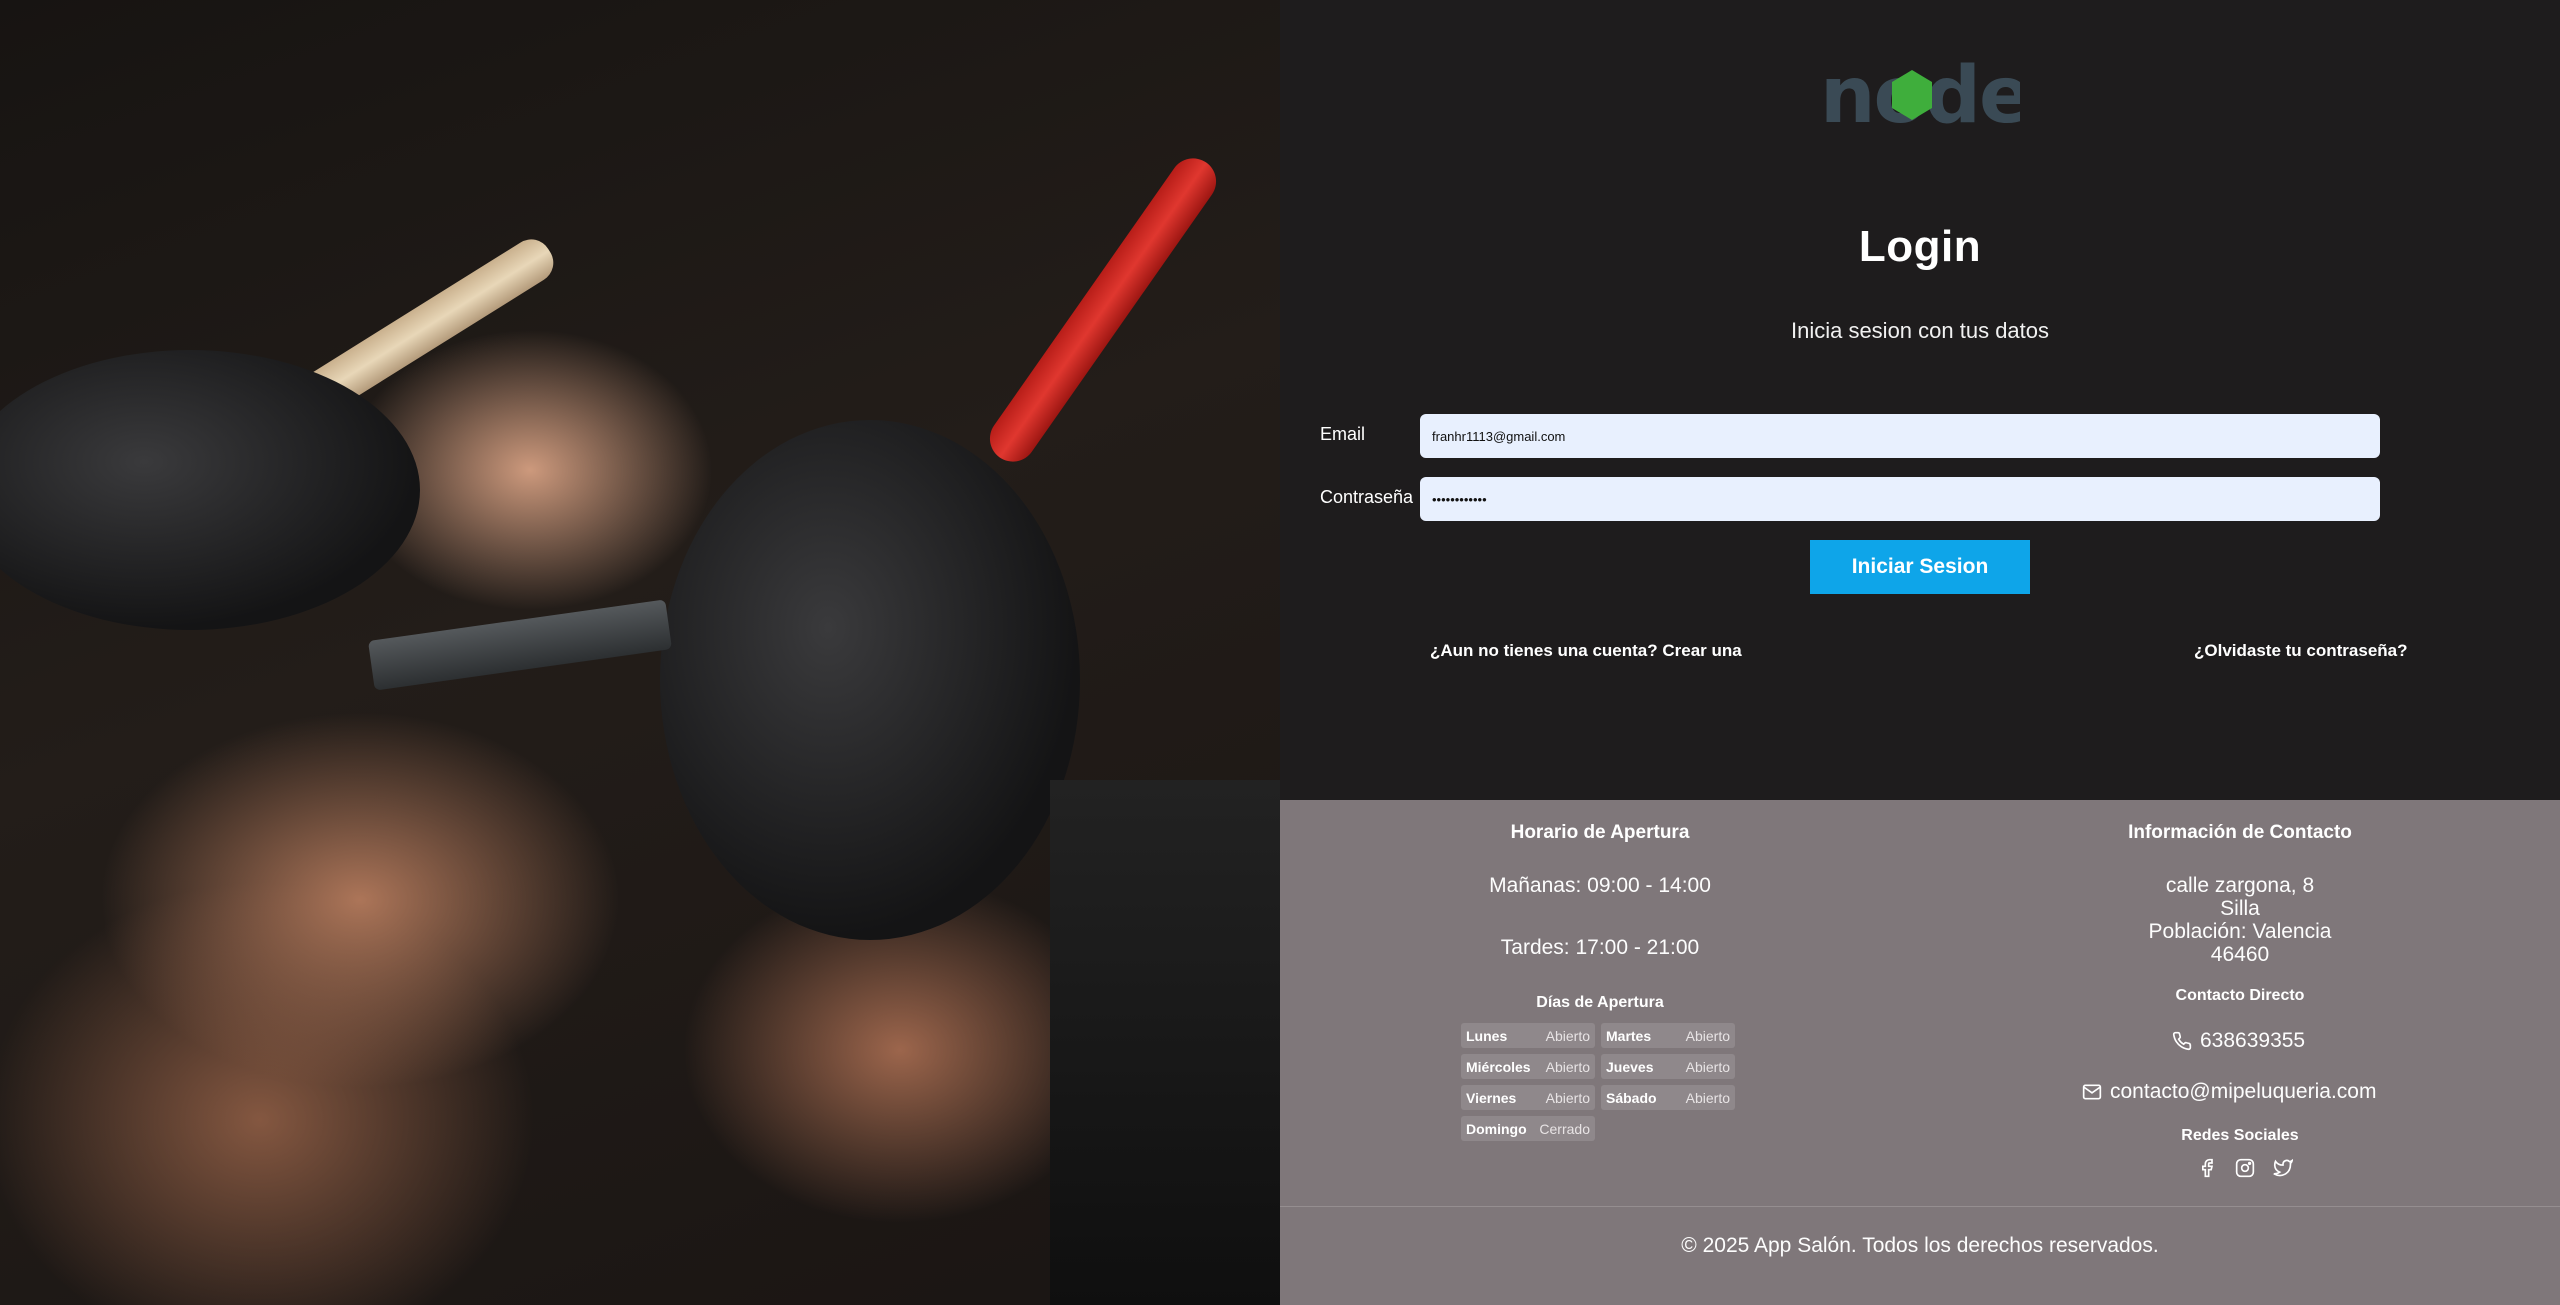 The height and width of the screenshot is (1305, 2560). What do you see at coordinates (1600, 885) in the screenshot?
I see `hours-morning: Mañanas: 09:00 - 14:00` at bounding box center [1600, 885].